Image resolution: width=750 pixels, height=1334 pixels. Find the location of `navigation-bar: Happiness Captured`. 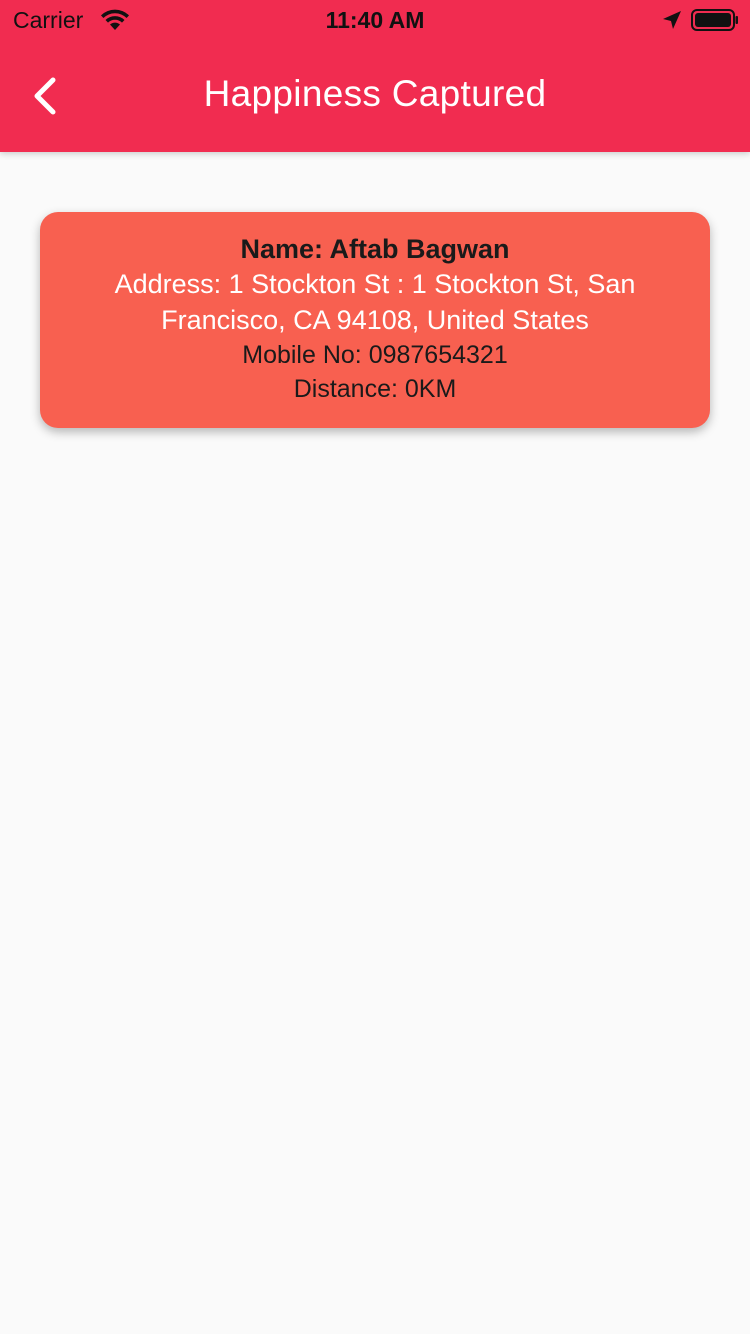

navigation-bar: Happiness Captured is located at coordinates (375, 96).